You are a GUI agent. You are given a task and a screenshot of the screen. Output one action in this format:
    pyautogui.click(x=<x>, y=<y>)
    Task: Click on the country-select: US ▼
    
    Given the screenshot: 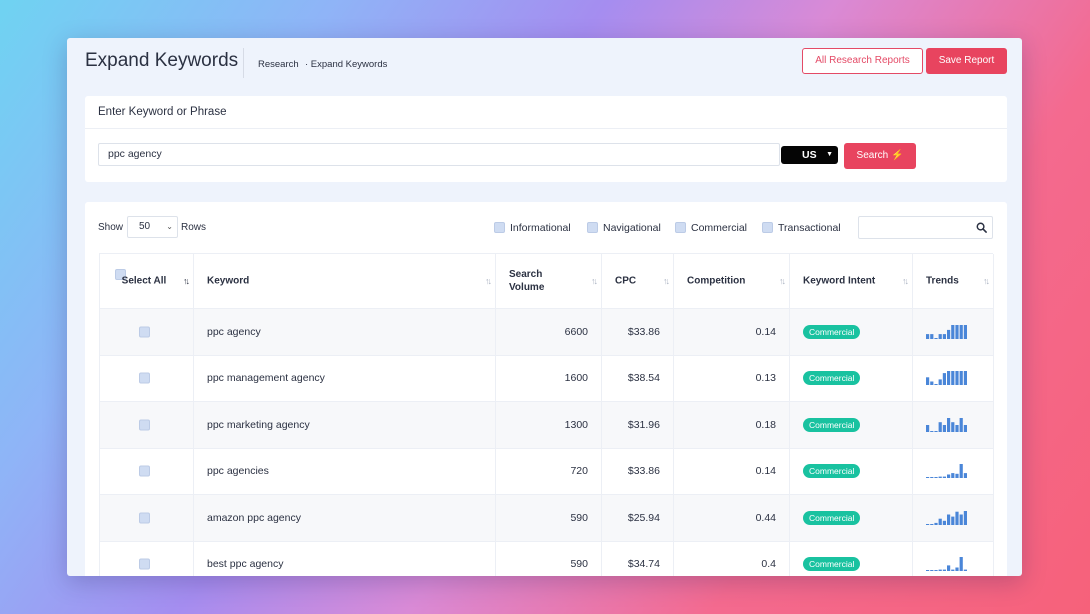 What is the action you would take?
    pyautogui.click(x=809, y=155)
    